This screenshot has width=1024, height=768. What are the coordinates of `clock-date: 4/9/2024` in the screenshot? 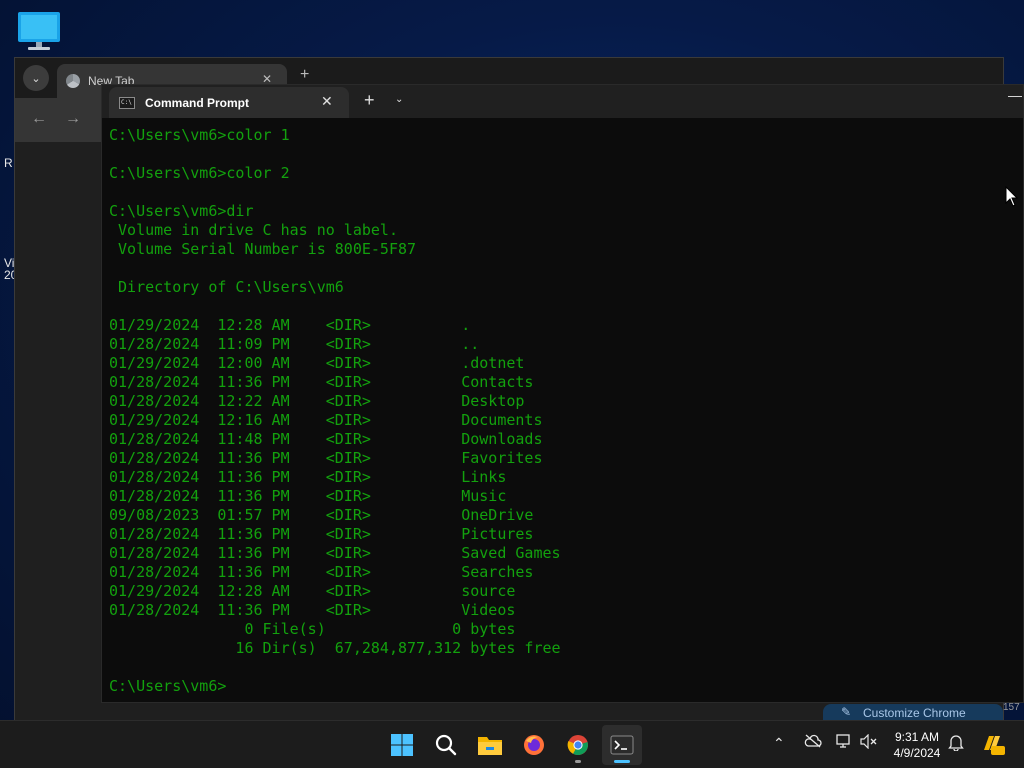 It's located at (917, 753).